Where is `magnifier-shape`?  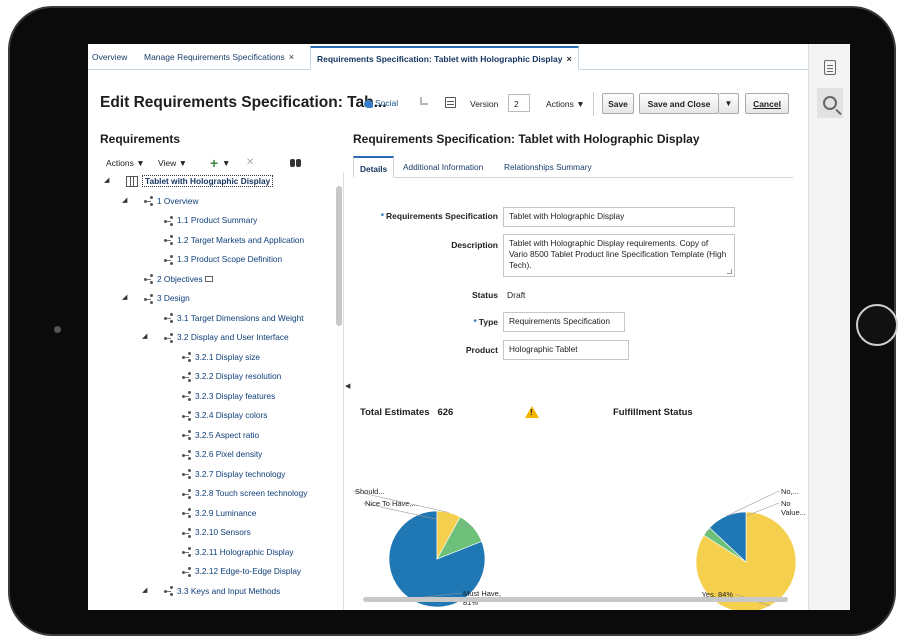 magnifier-shape is located at coordinates (830, 103).